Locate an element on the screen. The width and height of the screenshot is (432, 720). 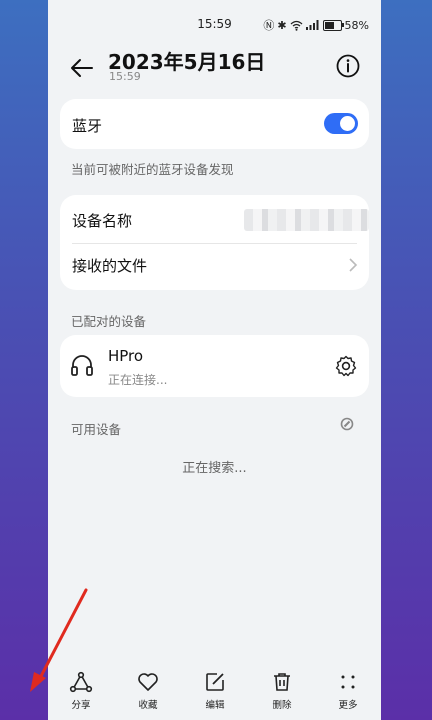
trash-icon is located at coordinates (282, 682).